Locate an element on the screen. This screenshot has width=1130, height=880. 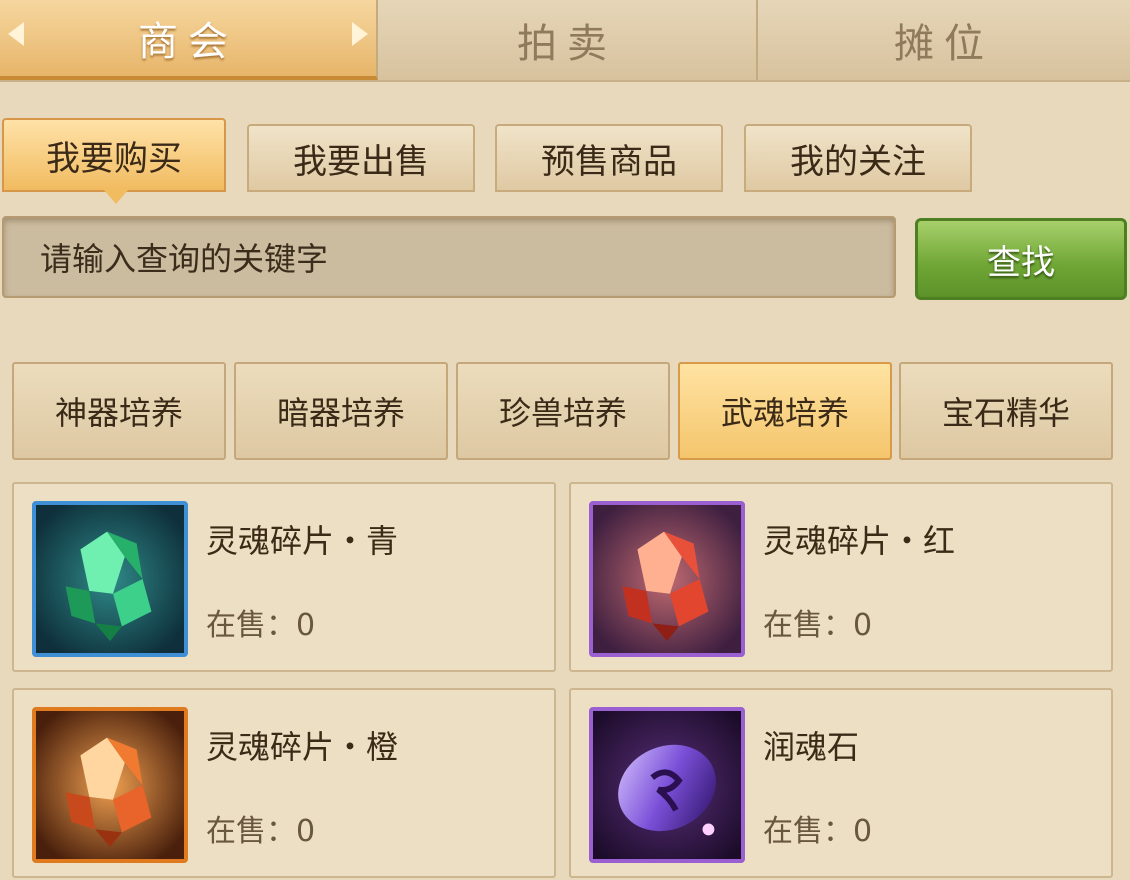
search-placeholder: 请输入查询的关键字 is located at coordinates (184, 259).